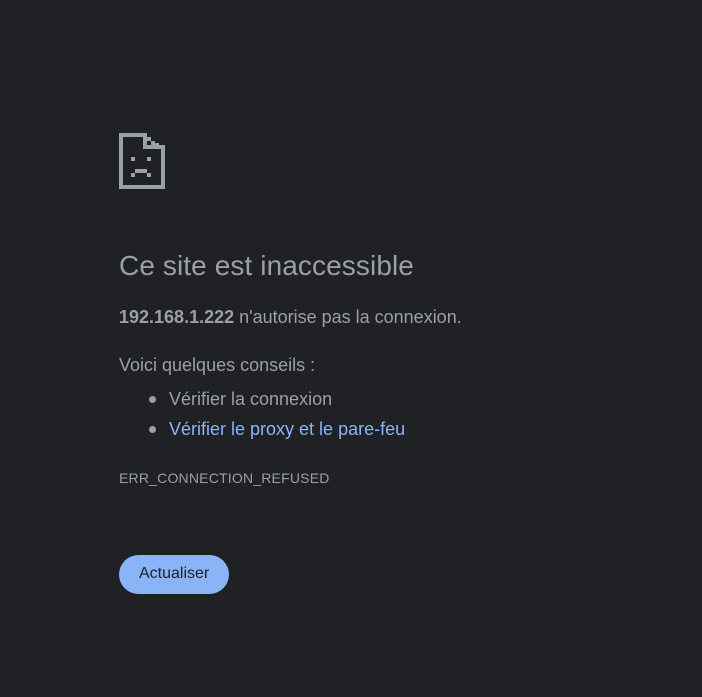 The image size is (702, 697). What do you see at coordinates (177, 316) in the screenshot?
I see `host-address: 192.168.1.222` at bounding box center [177, 316].